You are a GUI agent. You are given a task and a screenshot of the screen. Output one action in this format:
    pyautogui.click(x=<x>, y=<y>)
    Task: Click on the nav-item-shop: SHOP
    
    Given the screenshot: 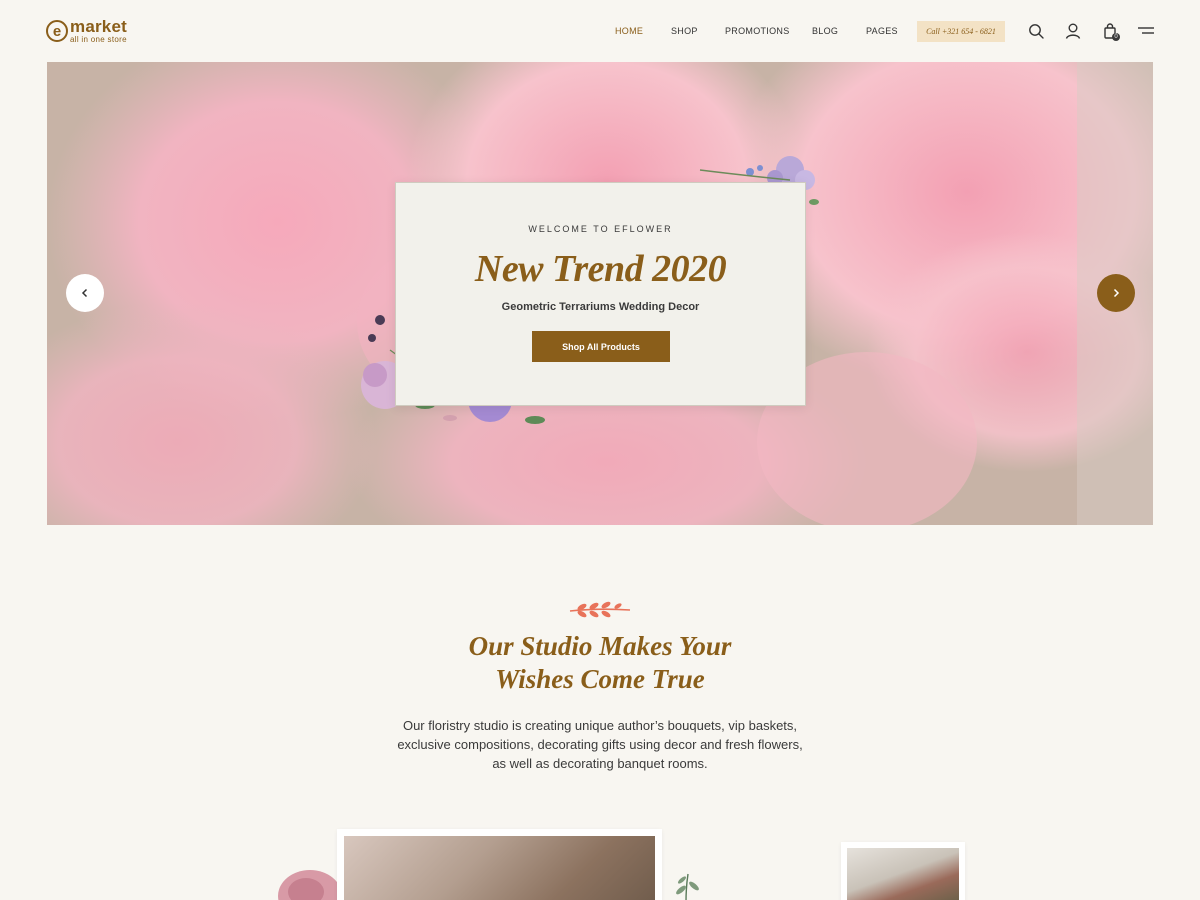 What is the action you would take?
    pyautogui.click(x=684, y=31)
    